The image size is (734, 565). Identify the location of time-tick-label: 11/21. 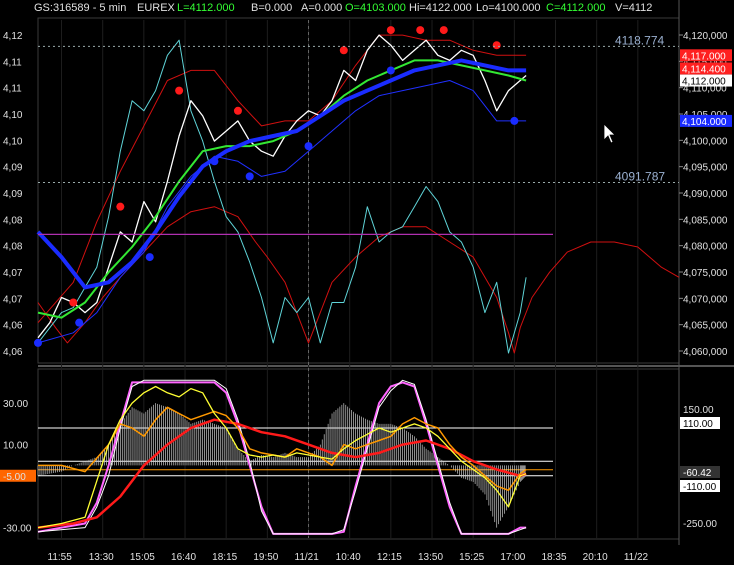
(307, 557).